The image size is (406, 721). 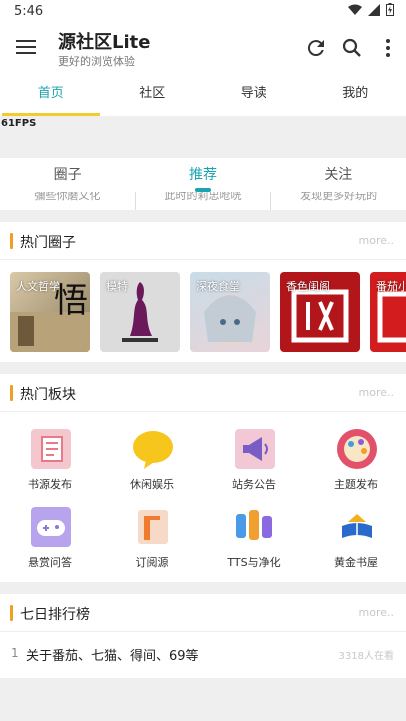 I want to click on board-label: 书源发布, so click(x=50, y=484).